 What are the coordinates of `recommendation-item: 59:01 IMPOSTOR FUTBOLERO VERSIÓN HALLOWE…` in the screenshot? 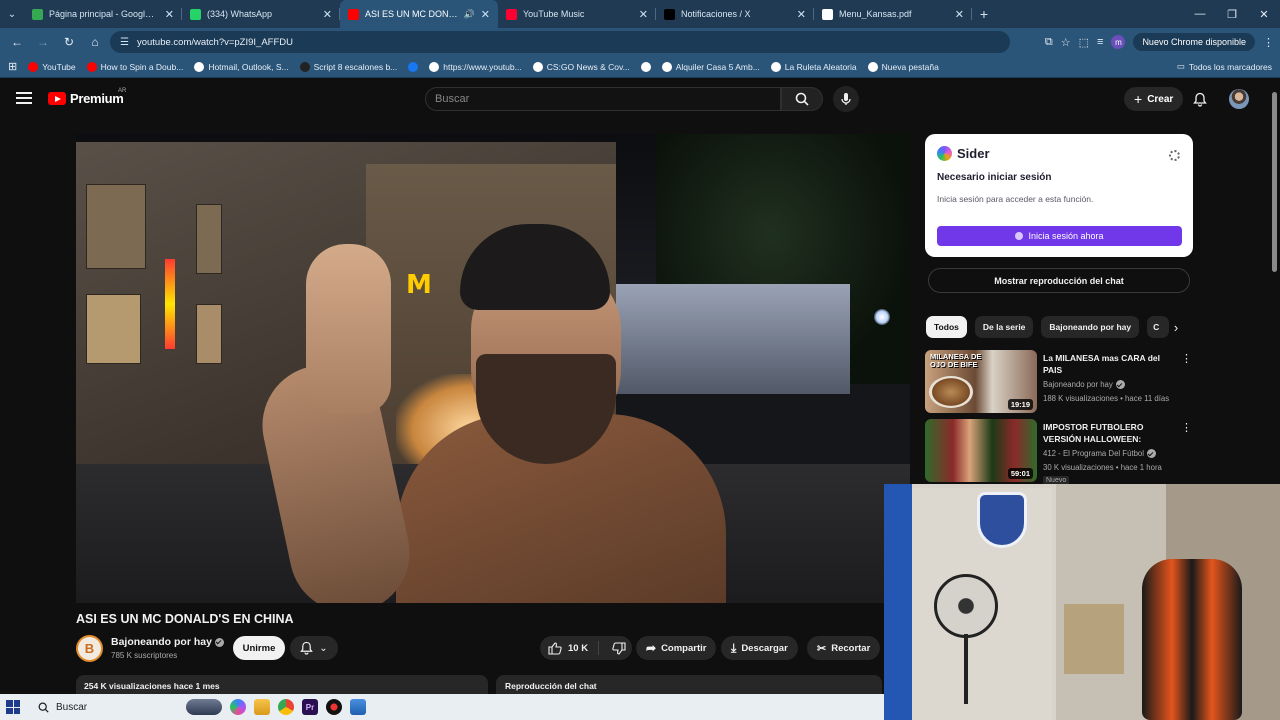 It's located at (1058, 452).